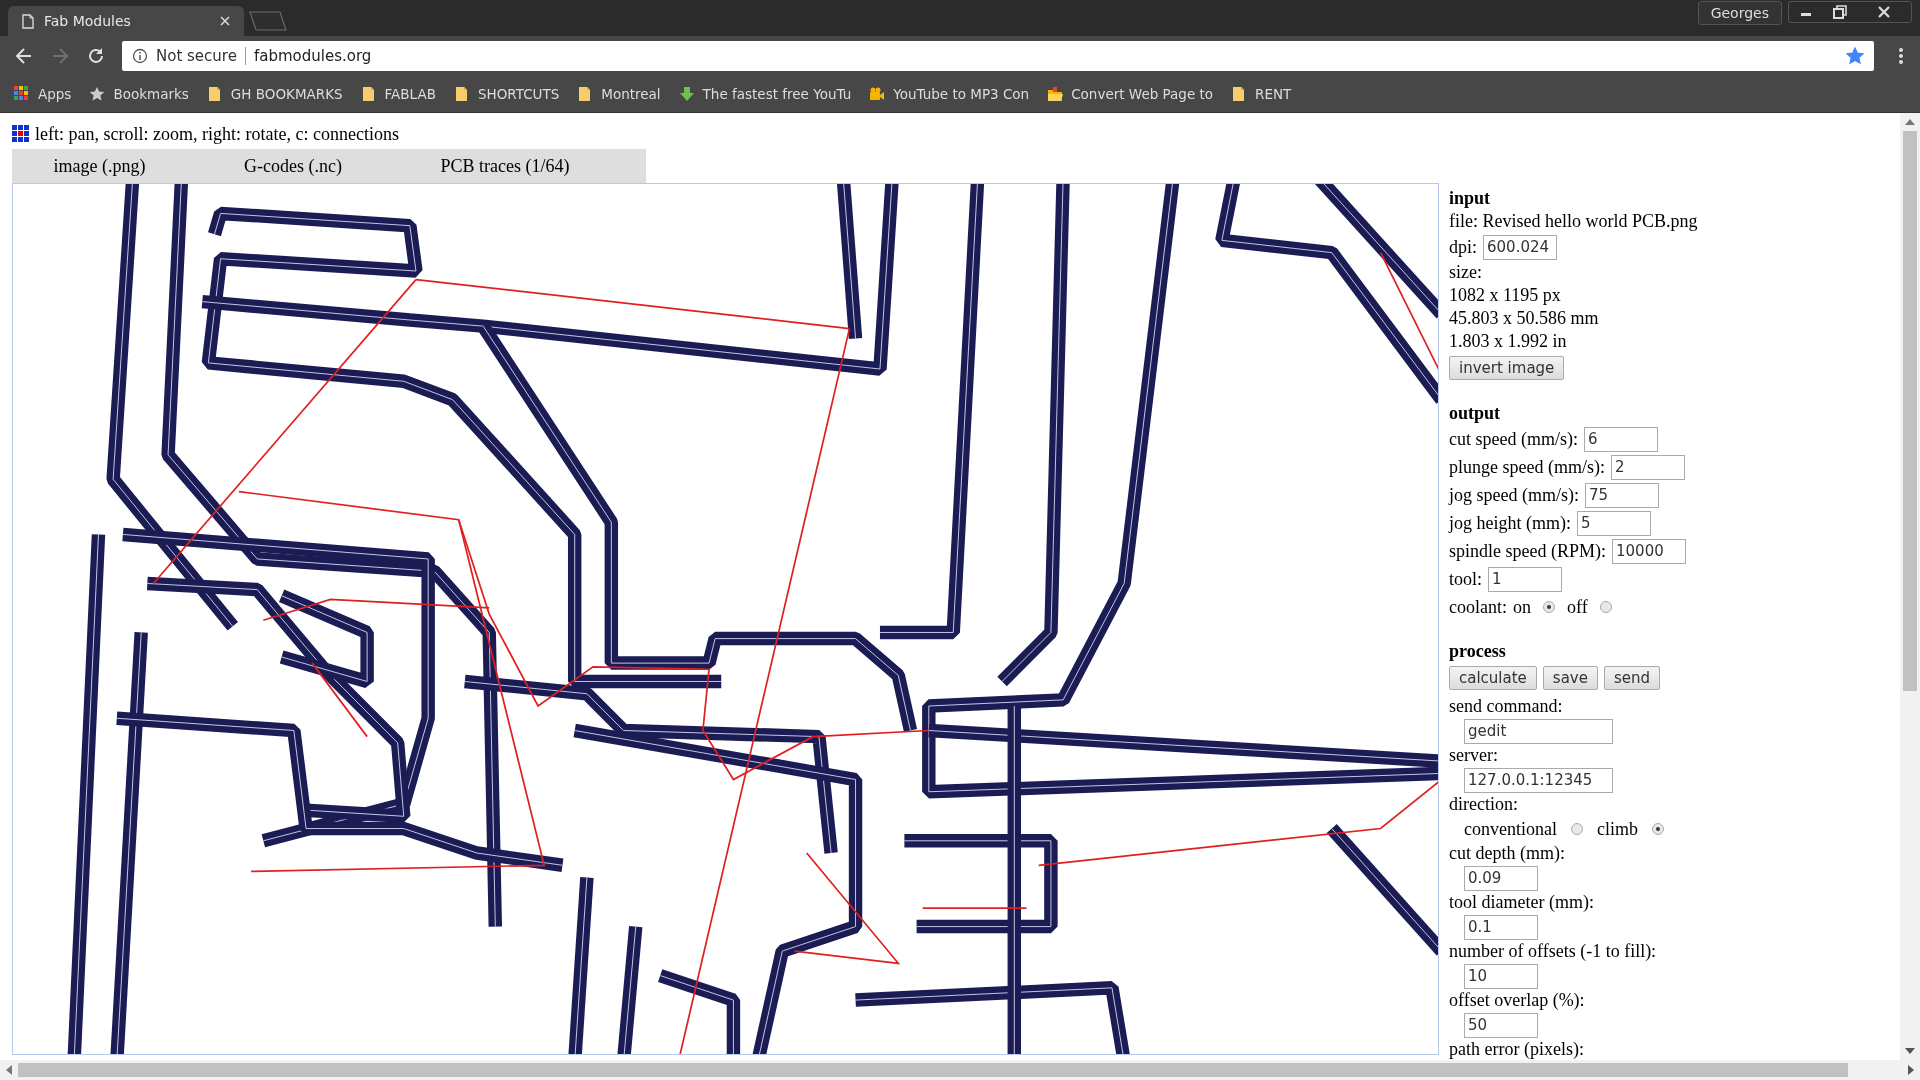 This screenshot has height=1080, width=1920. What do you see at coordinates (1517, 1000) in the screenshot?
I see `field-label: offset overlap (%):` at bounding box center [1517, 1000].